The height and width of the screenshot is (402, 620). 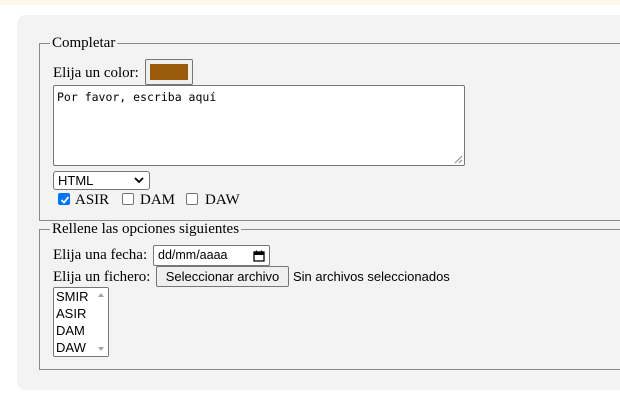 I want to click on color-picker, so click(x=169, y=72).